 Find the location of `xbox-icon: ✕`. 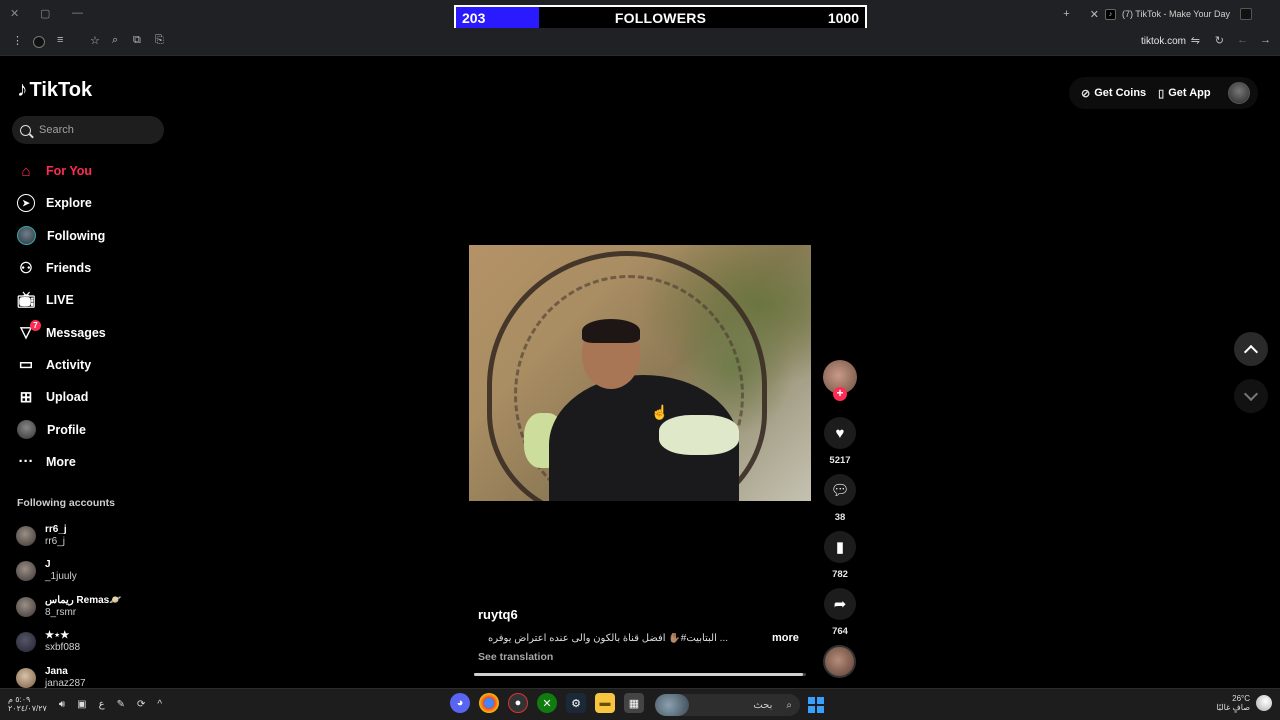

xbox-icon: ✕ is located at coordinates (547, 703).